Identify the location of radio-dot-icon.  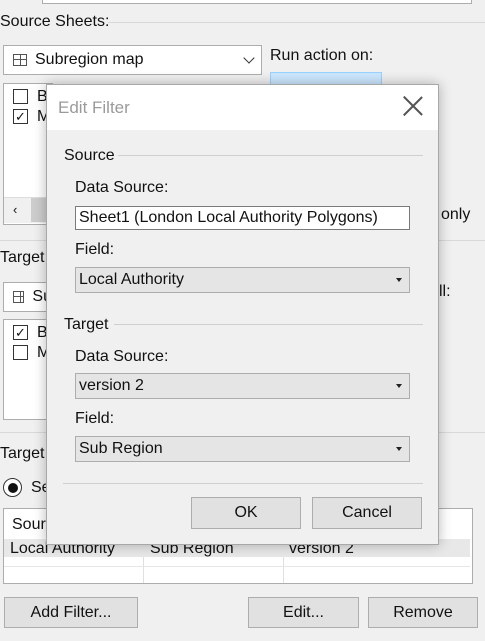
(12, 487).